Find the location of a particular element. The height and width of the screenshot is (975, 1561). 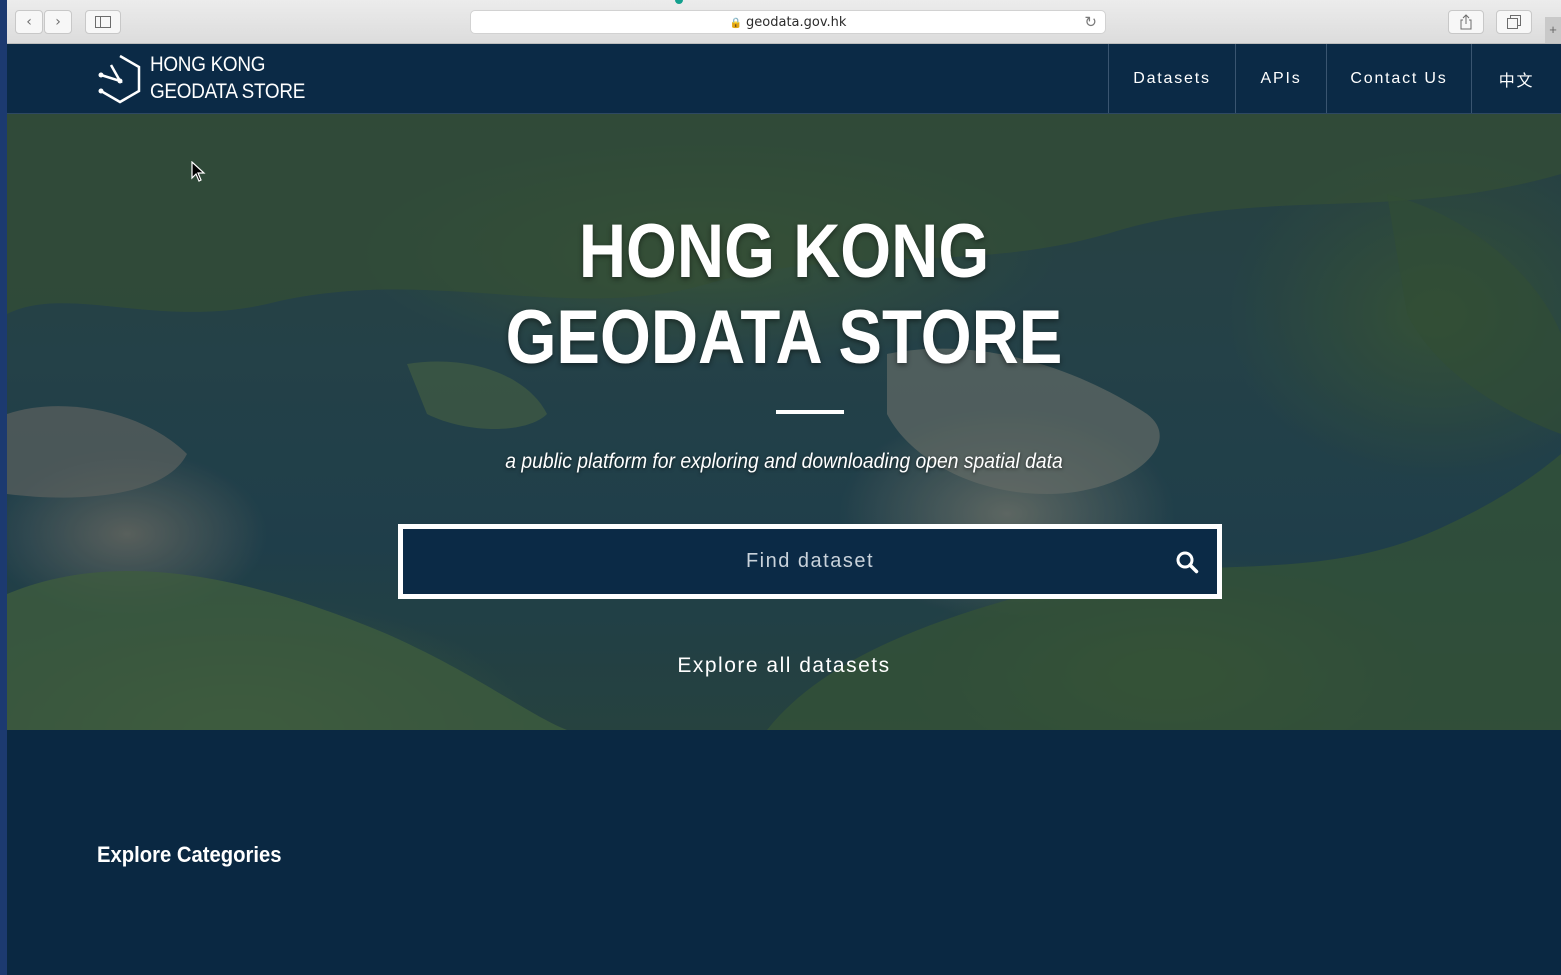

share-button is located at coordinates (1466, 22).